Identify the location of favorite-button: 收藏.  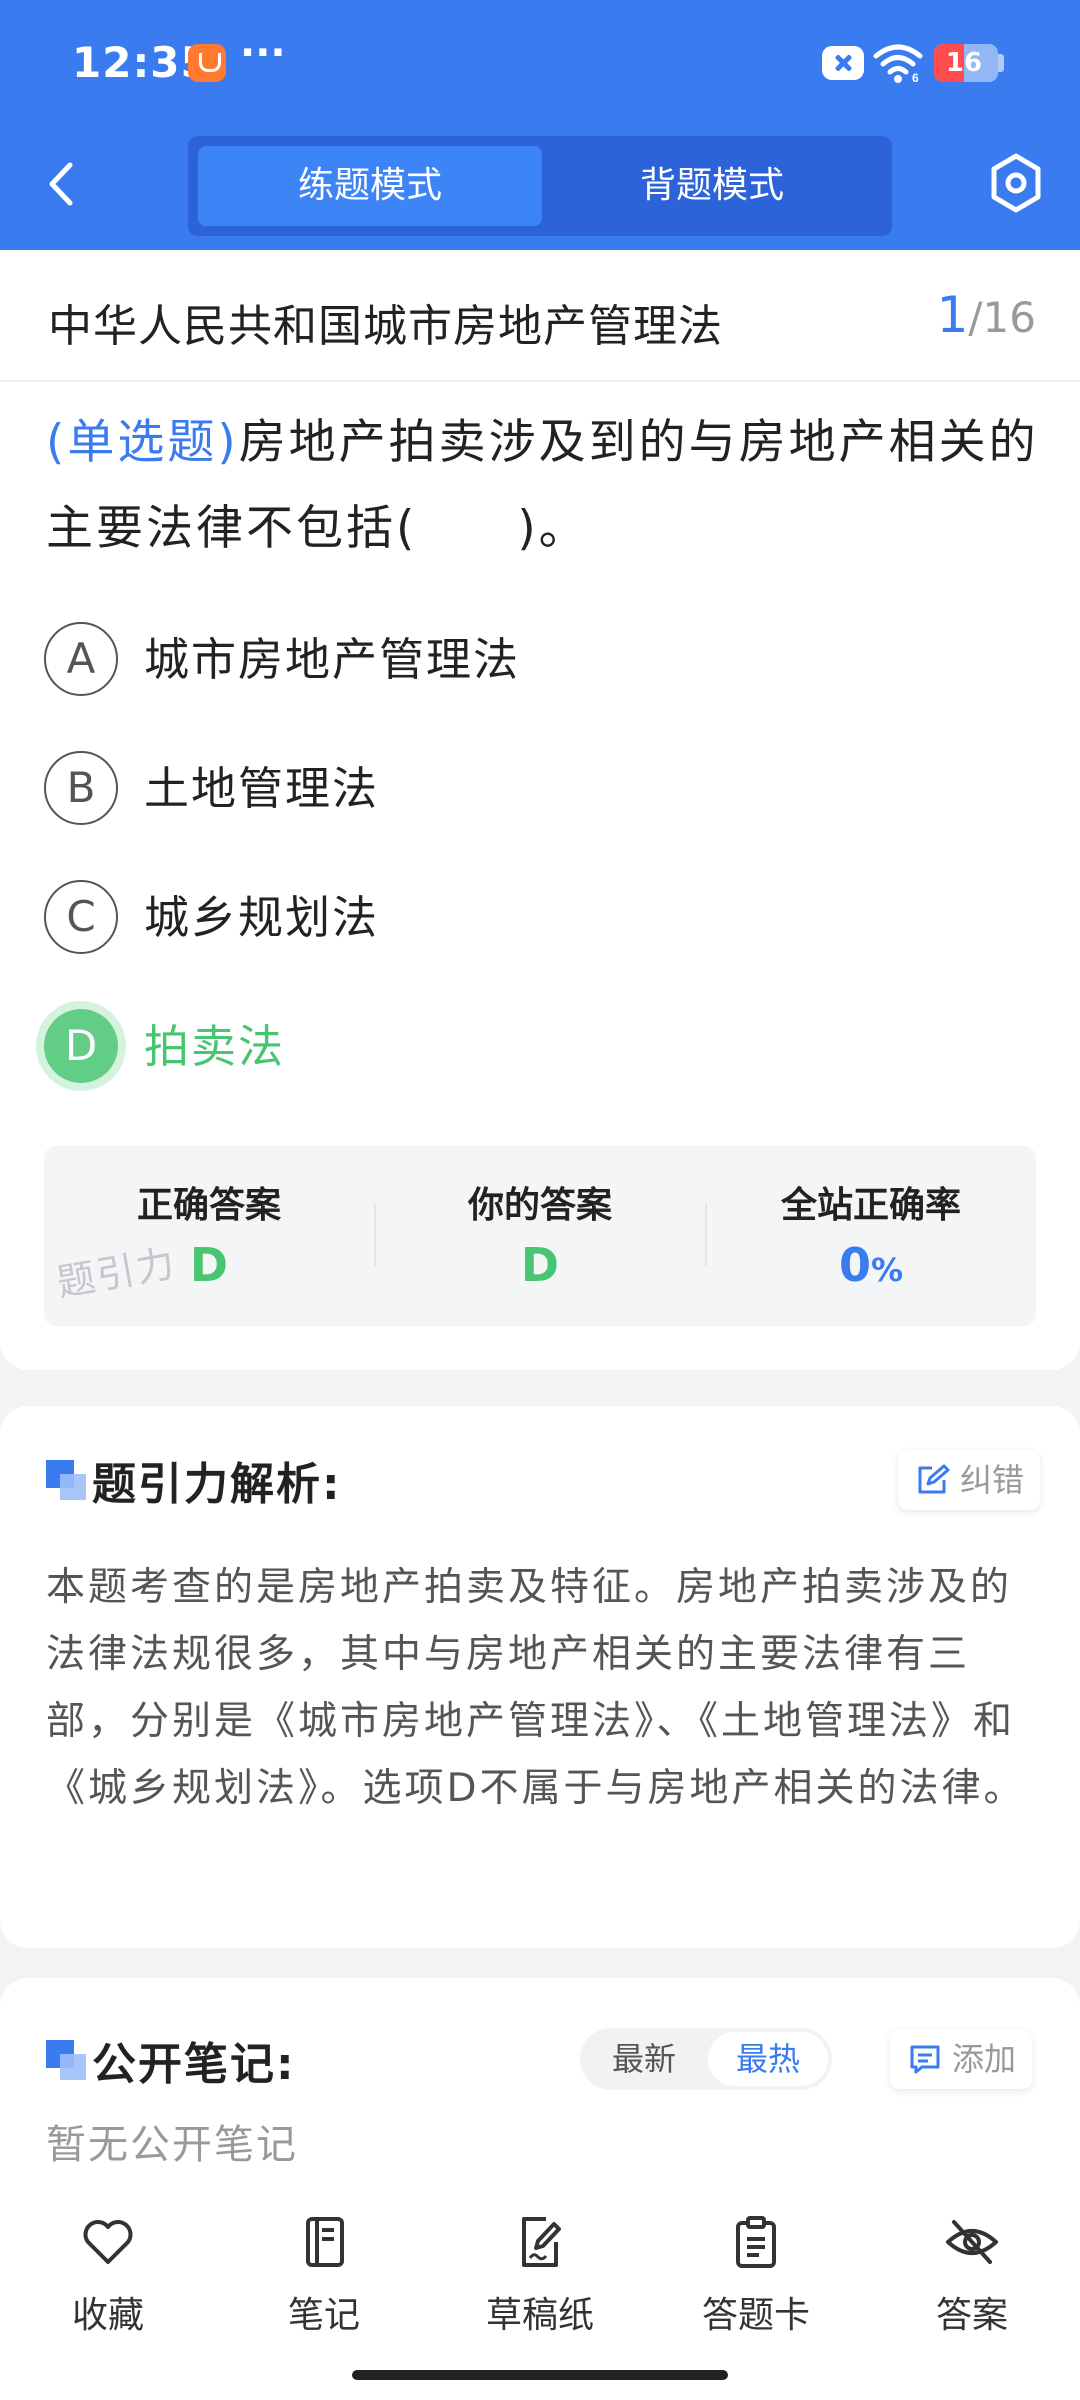
(108, 2276).